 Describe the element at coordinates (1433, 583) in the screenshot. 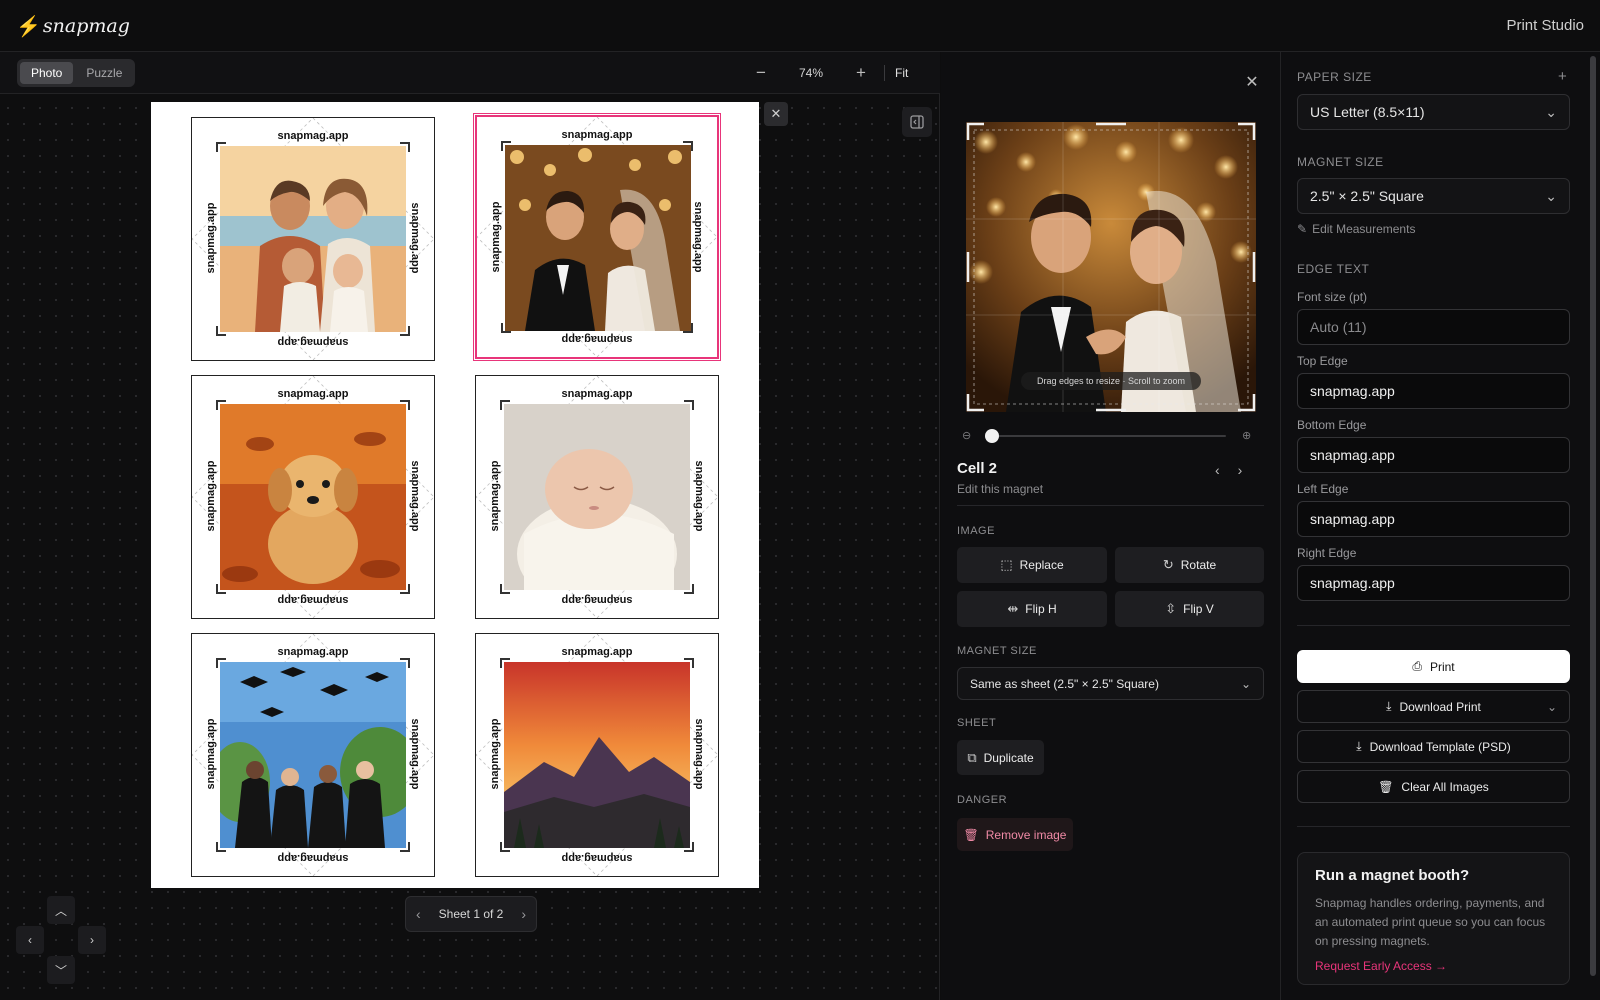

I see `right-edge-input: snapmag.app` at that location.